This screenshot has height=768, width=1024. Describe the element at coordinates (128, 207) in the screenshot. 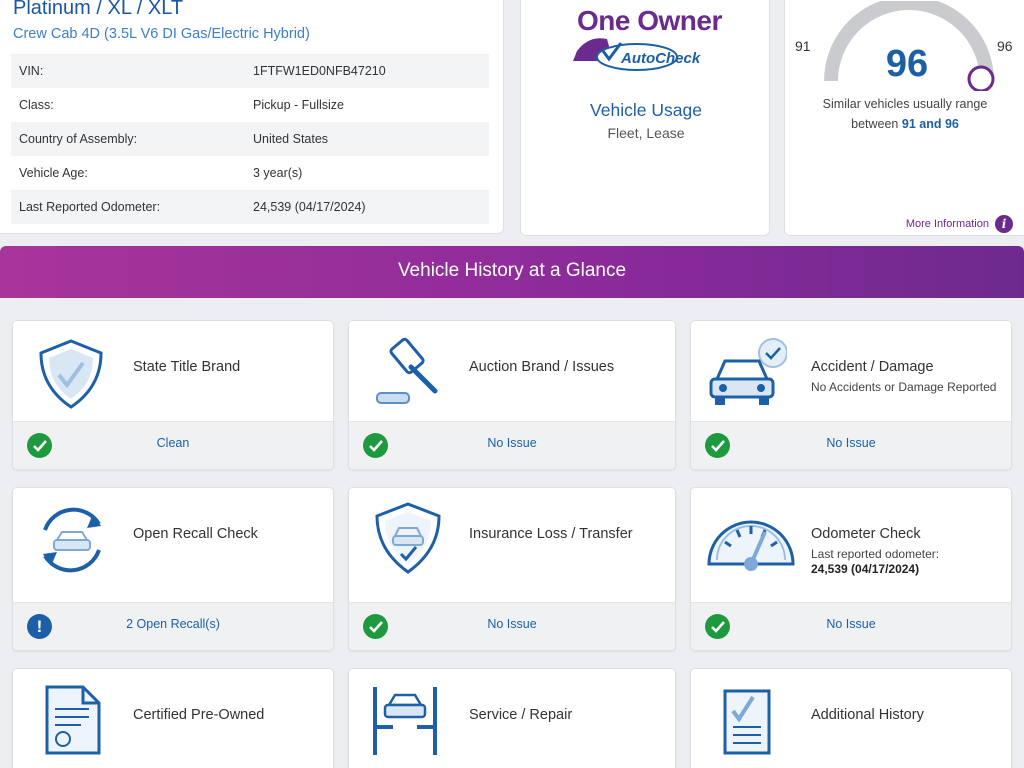

I see `spec-label: Last Reported Odometer:` at that location.